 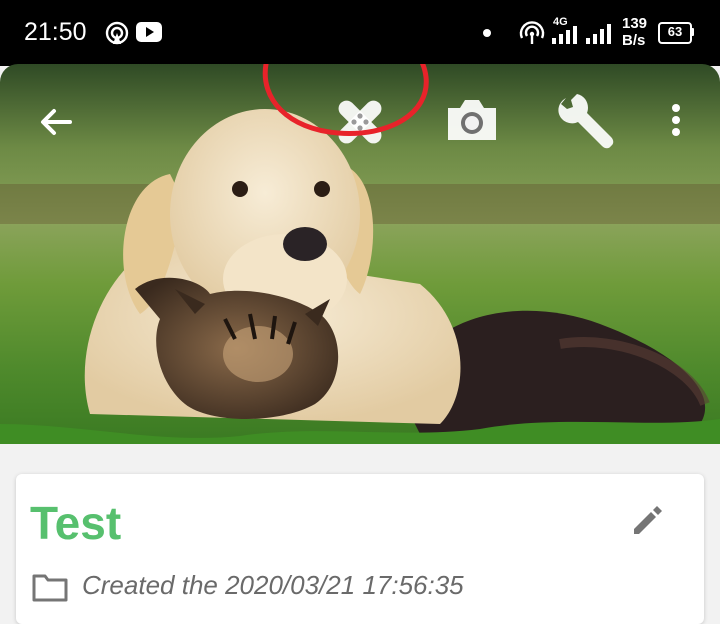 What do you see at coordinates (273, 585) in the screenshot?
I see `created-date: Created the 2020/03/21 17:56:35` at bounding box center [273, 585].